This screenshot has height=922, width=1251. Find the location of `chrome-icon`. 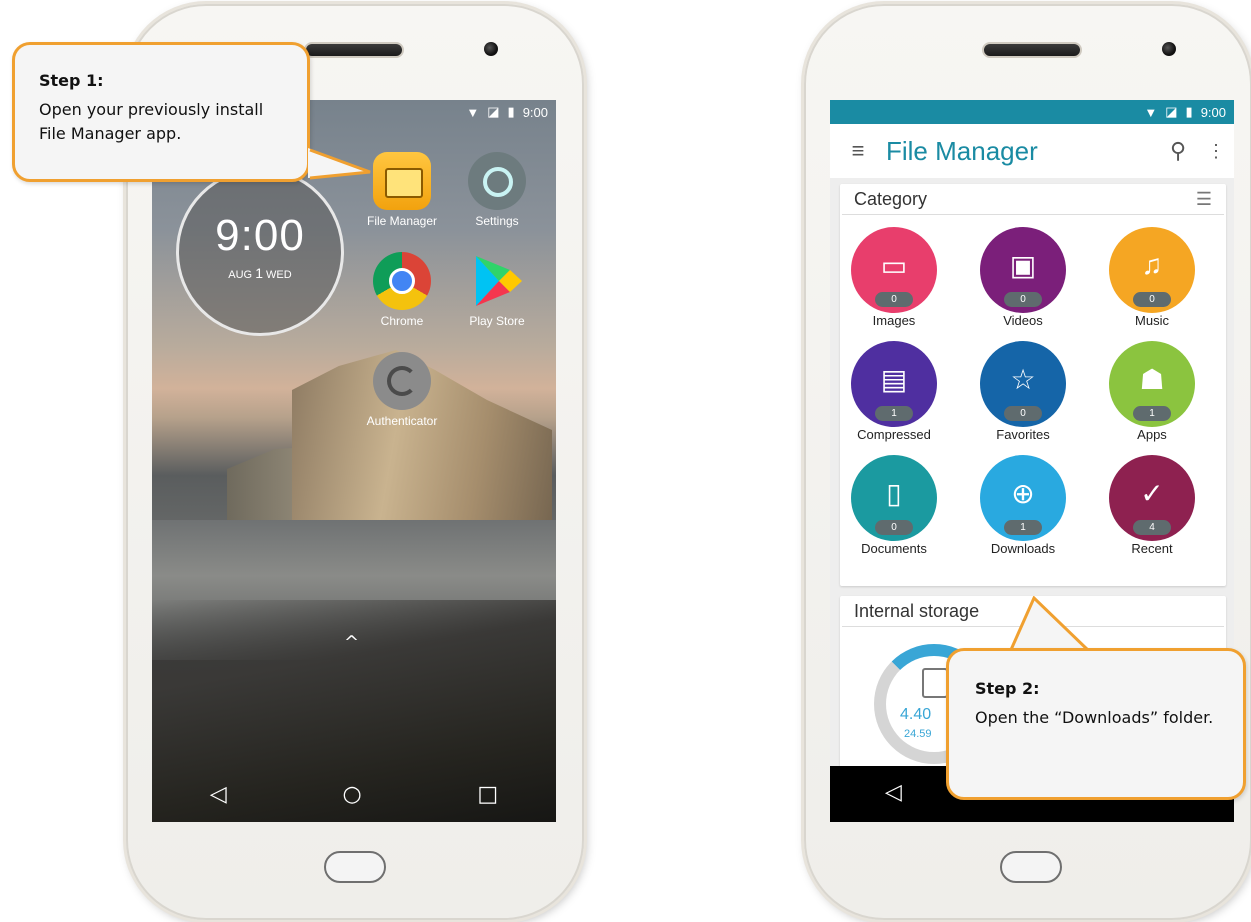

chrome-icon is located at coordinates (402, 281).